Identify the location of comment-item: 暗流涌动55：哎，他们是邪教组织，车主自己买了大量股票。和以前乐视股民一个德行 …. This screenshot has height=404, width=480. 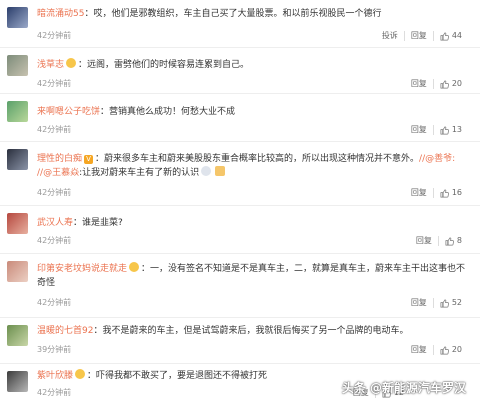
(240, 24).